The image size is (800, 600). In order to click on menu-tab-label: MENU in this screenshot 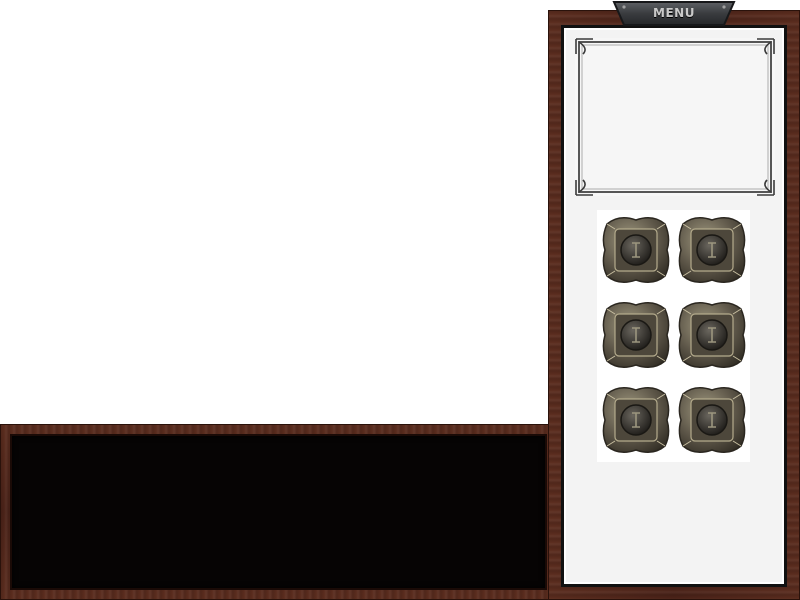, I will do `click(674, 13)`.